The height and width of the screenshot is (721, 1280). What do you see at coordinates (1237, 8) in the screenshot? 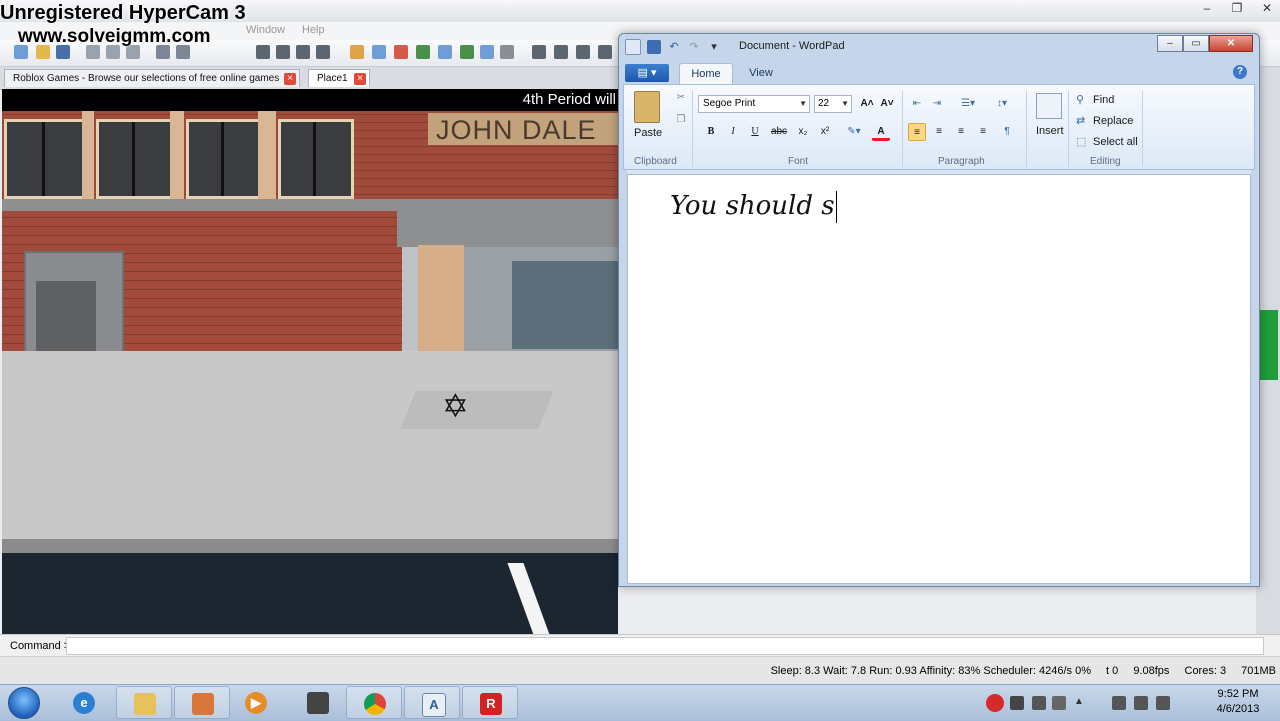
I see `studio-maximize-button: ❐` at bounding box center [1237, 8].